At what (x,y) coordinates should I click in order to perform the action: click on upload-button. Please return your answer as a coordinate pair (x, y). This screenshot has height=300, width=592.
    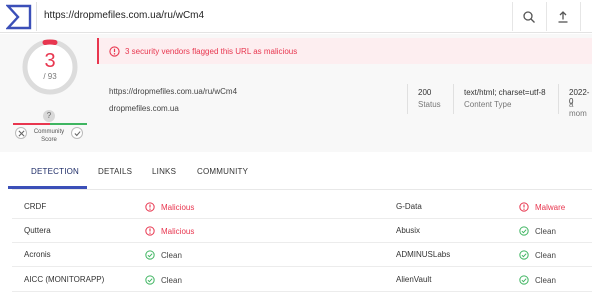
    Looking at the image, I should click on (562, 16).